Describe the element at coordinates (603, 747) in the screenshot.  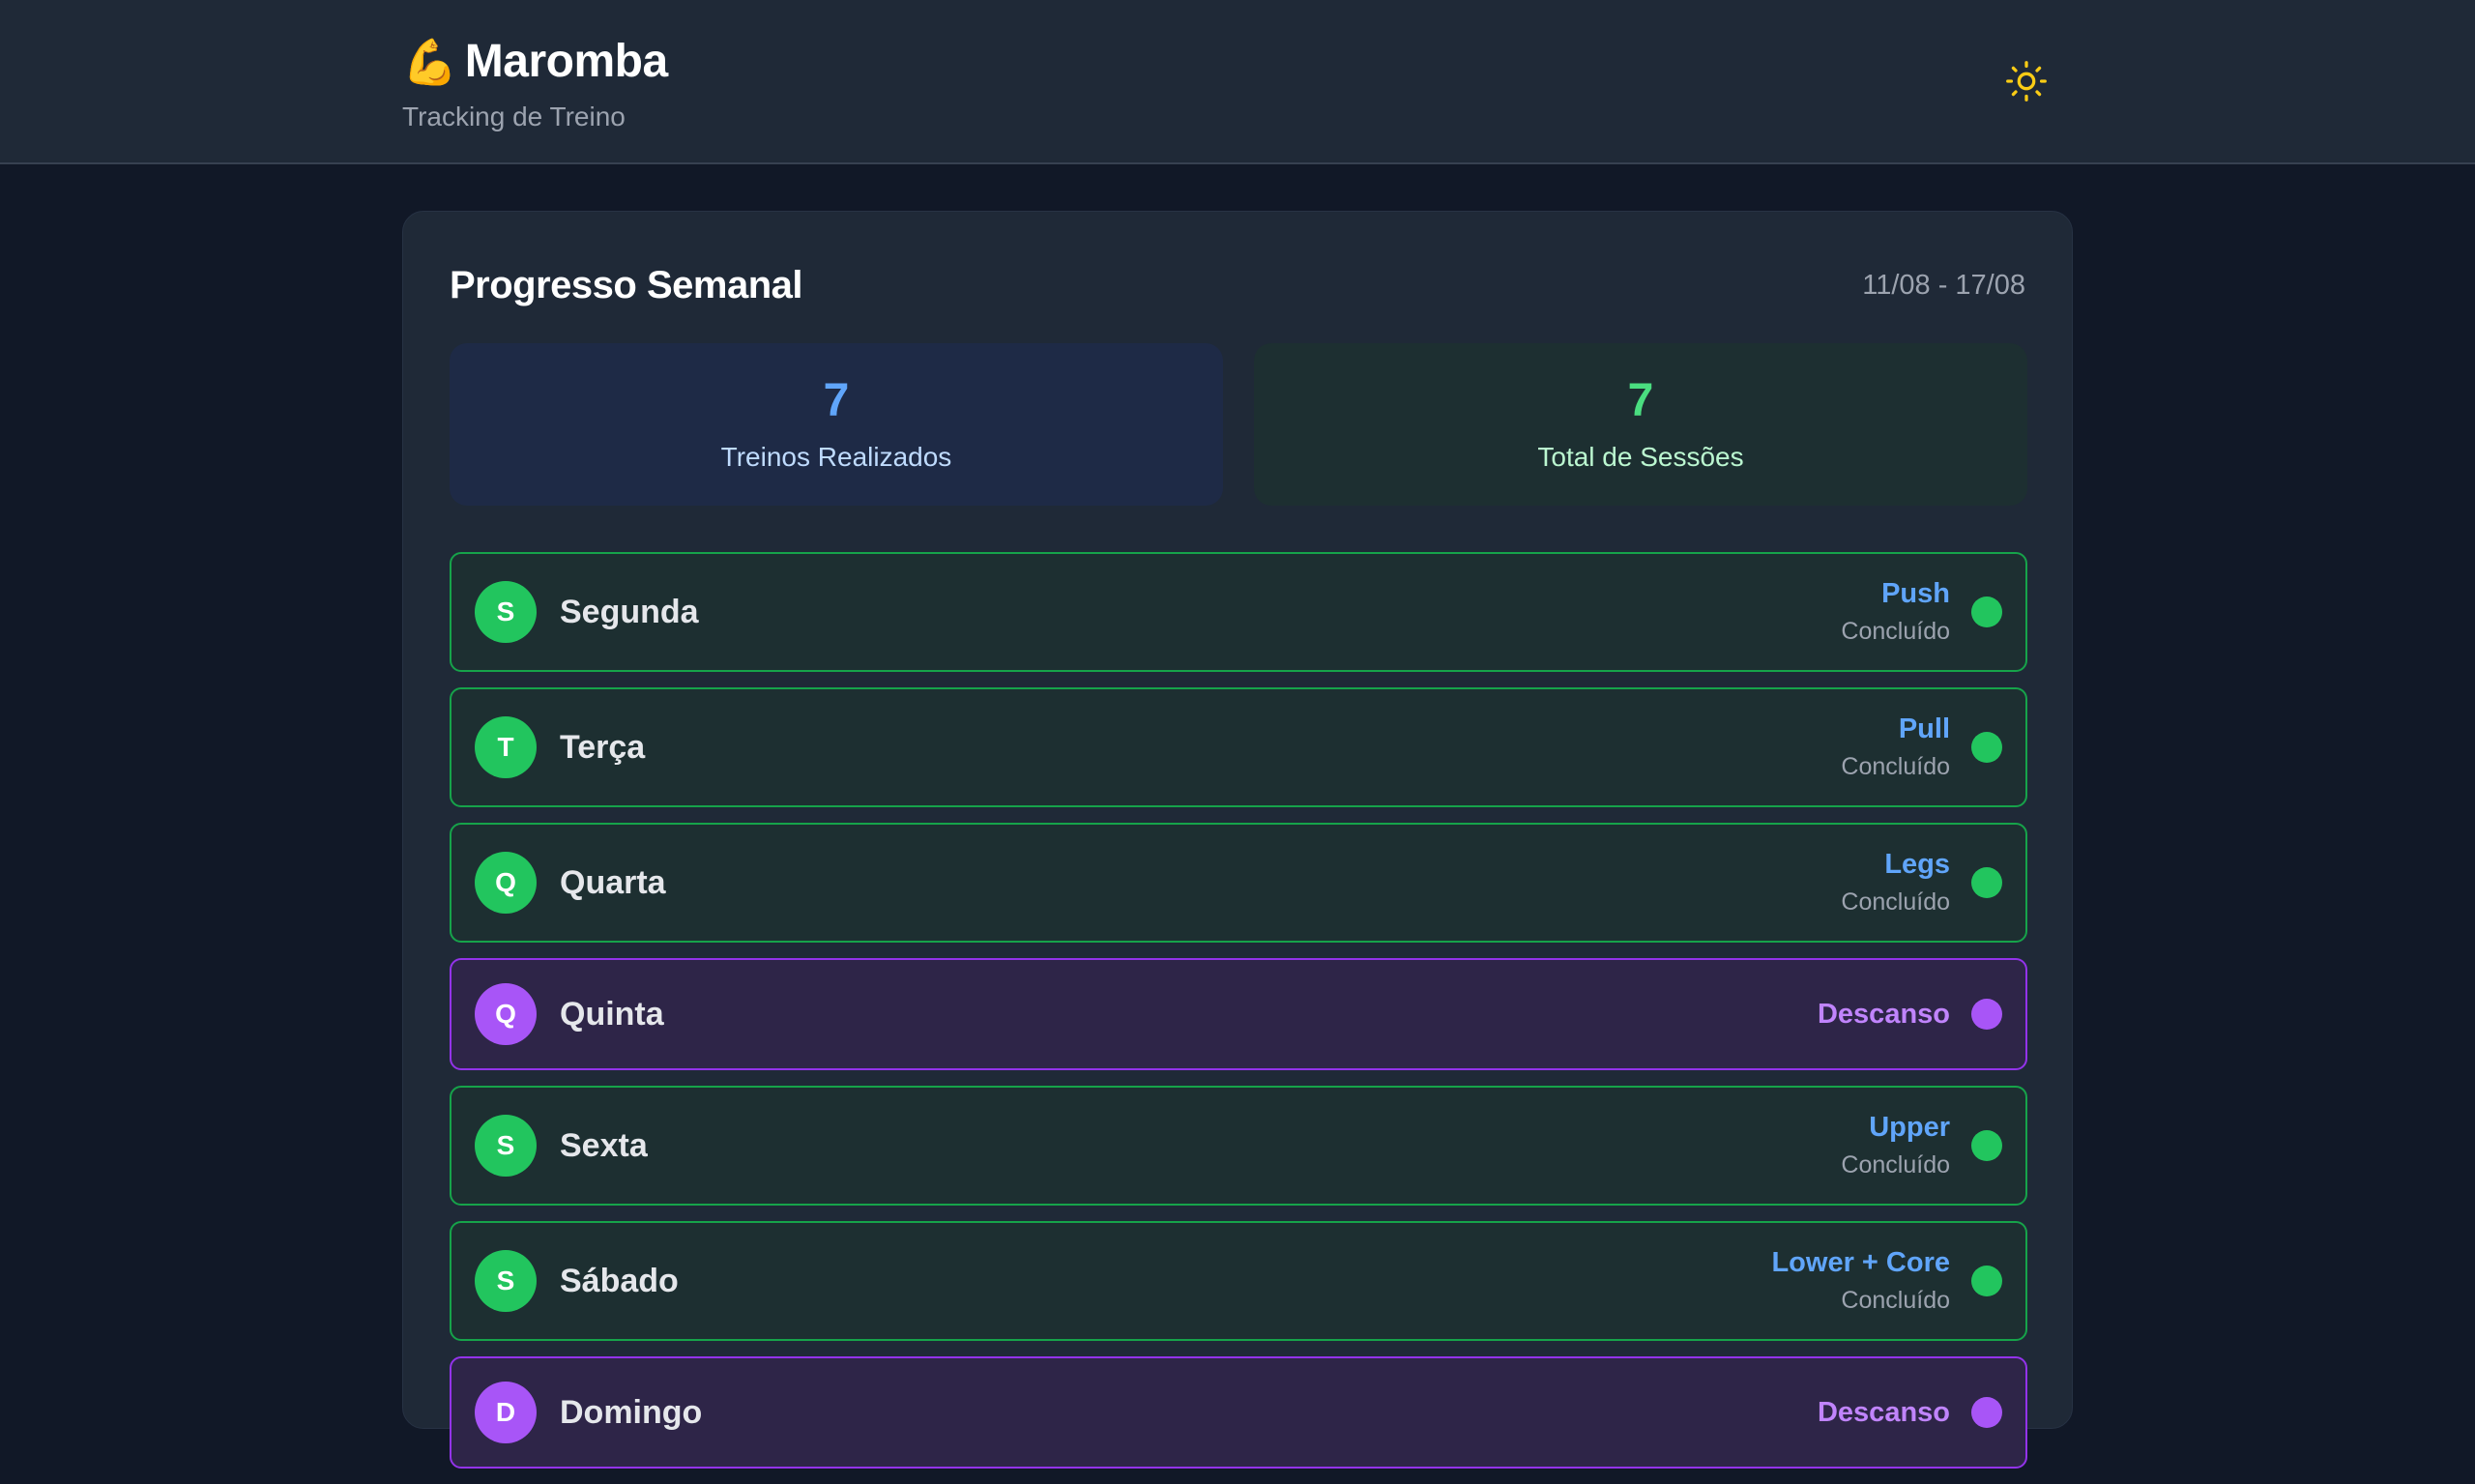
I see `day-name: Terça` at that location.